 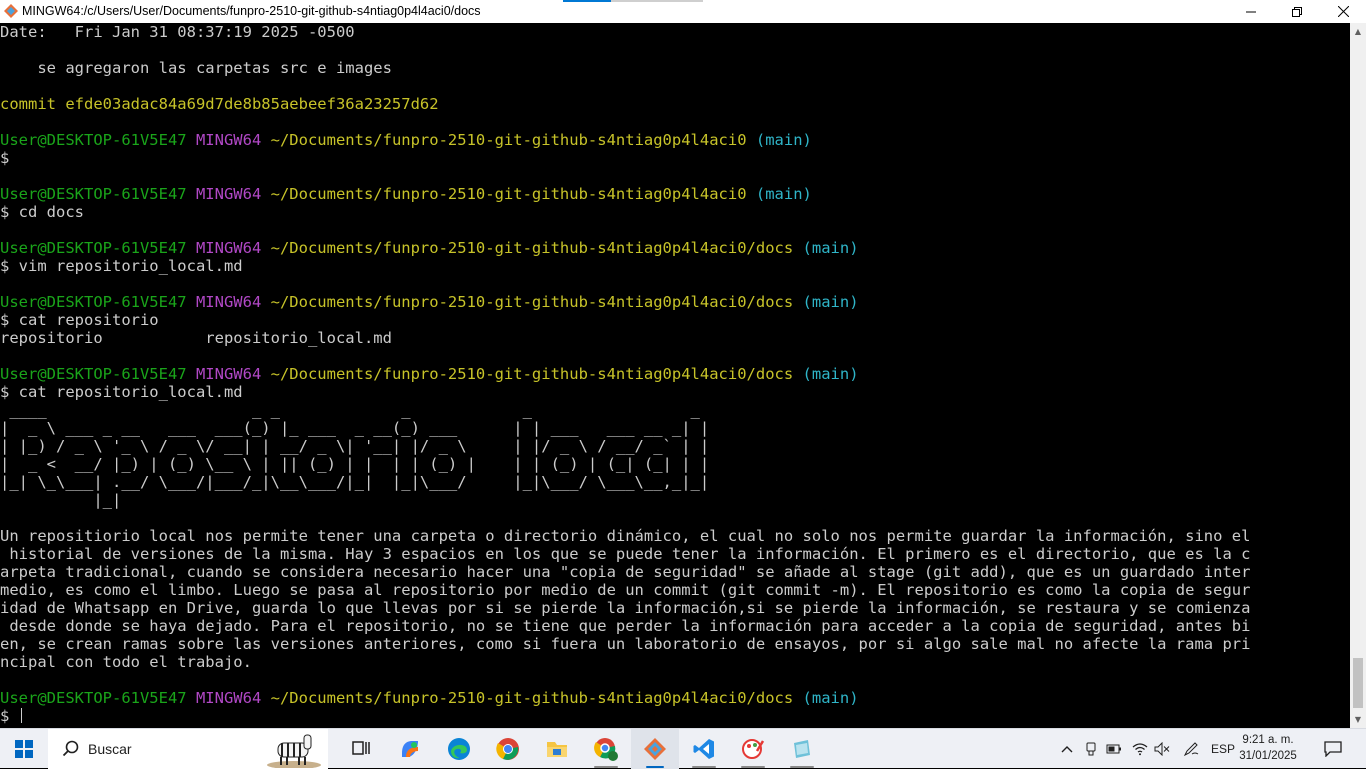 I want to click on file-explorer-button, so click(x=557, y=749).